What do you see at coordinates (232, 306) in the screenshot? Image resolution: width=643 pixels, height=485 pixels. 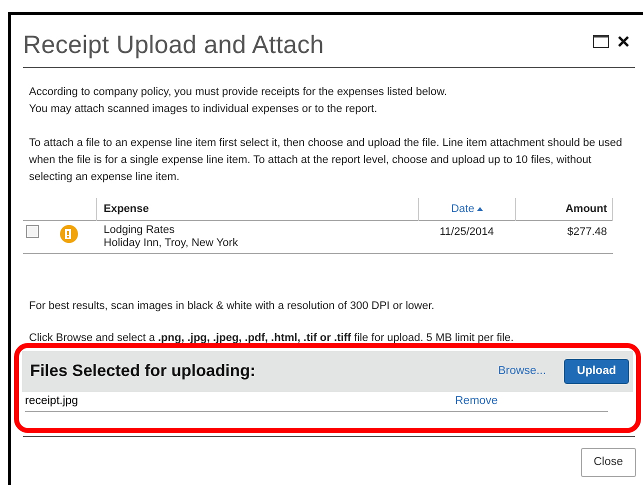 I see `tip-text: For best results, scan images in black & white with a resolution of 300 DPI or lower.` at bounding box center [232, 306].